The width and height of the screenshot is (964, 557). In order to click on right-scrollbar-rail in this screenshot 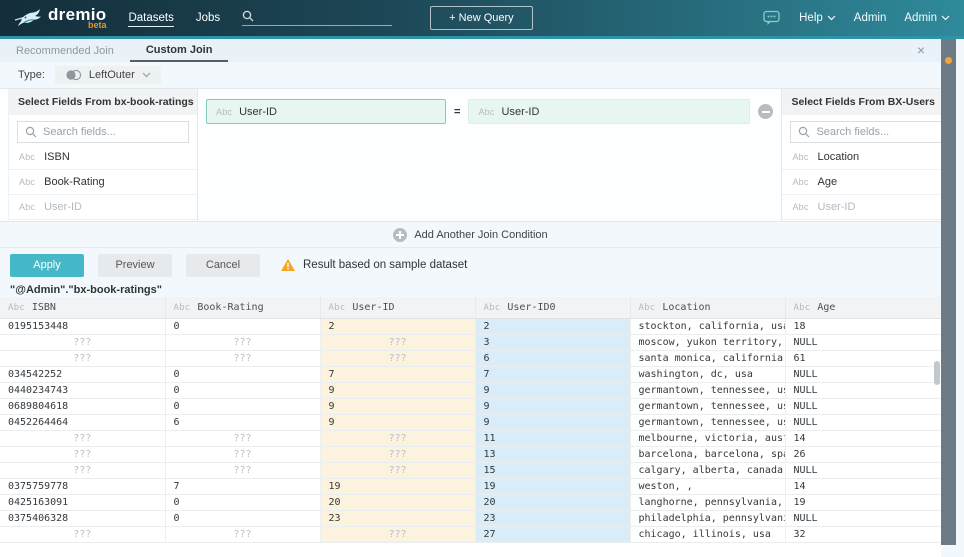, I will do `click(948, 292)`.